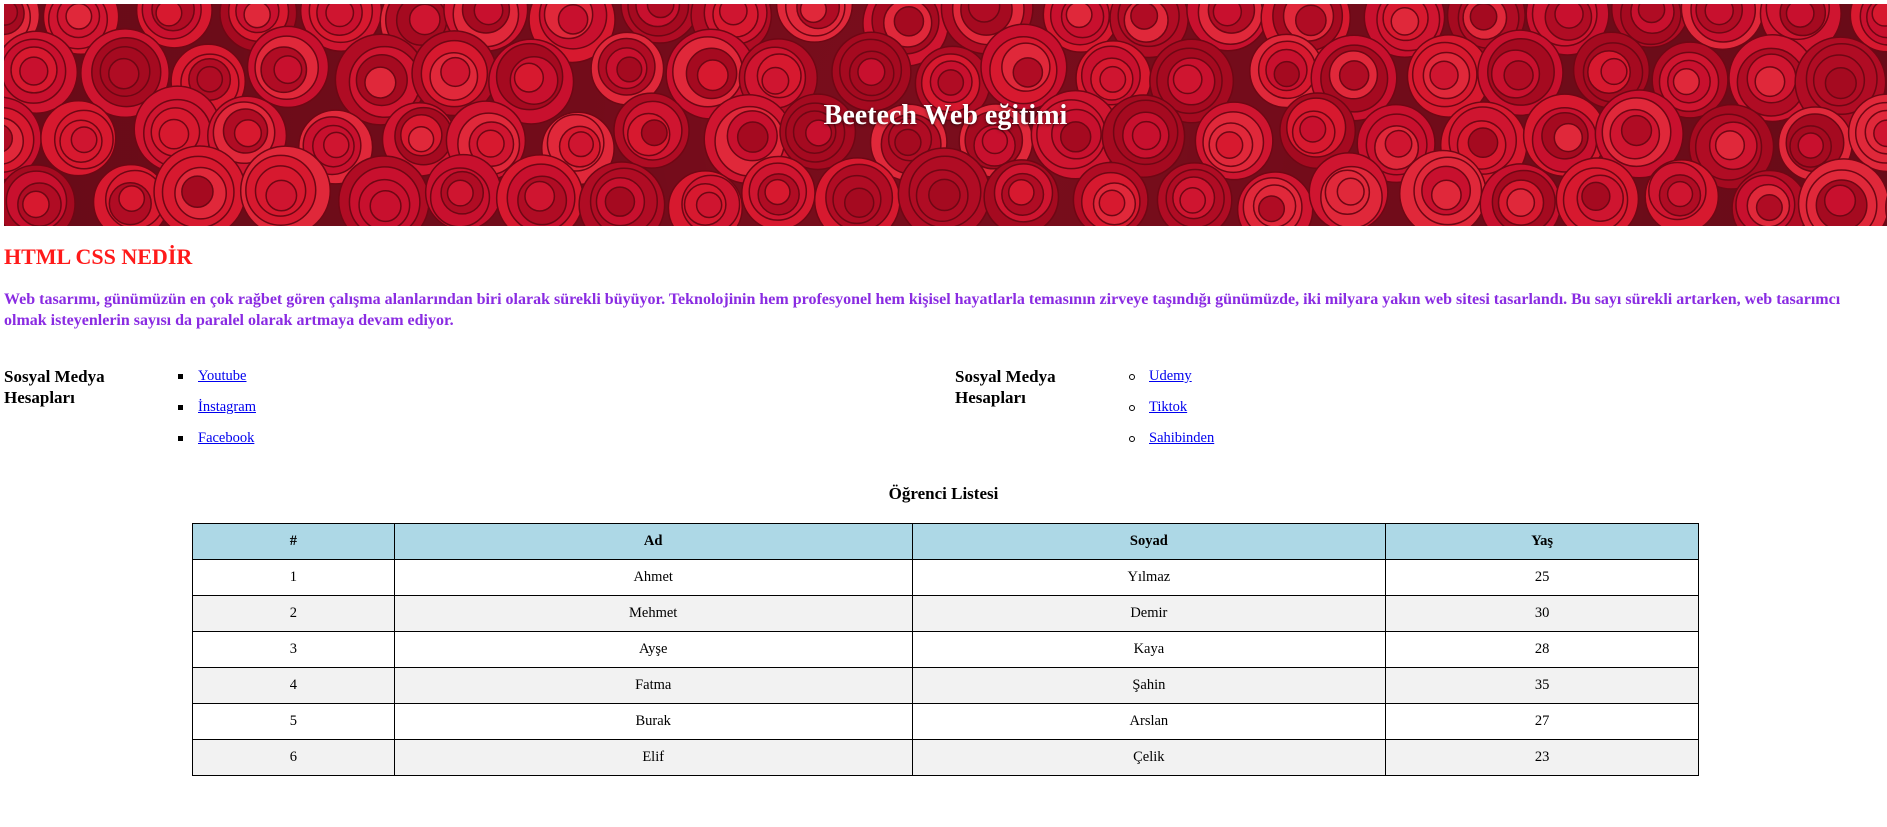  What do you see at coordinates (653, 757) in the screenshot?
I see `table-cell: Elif` at bounding box center [653, 757].